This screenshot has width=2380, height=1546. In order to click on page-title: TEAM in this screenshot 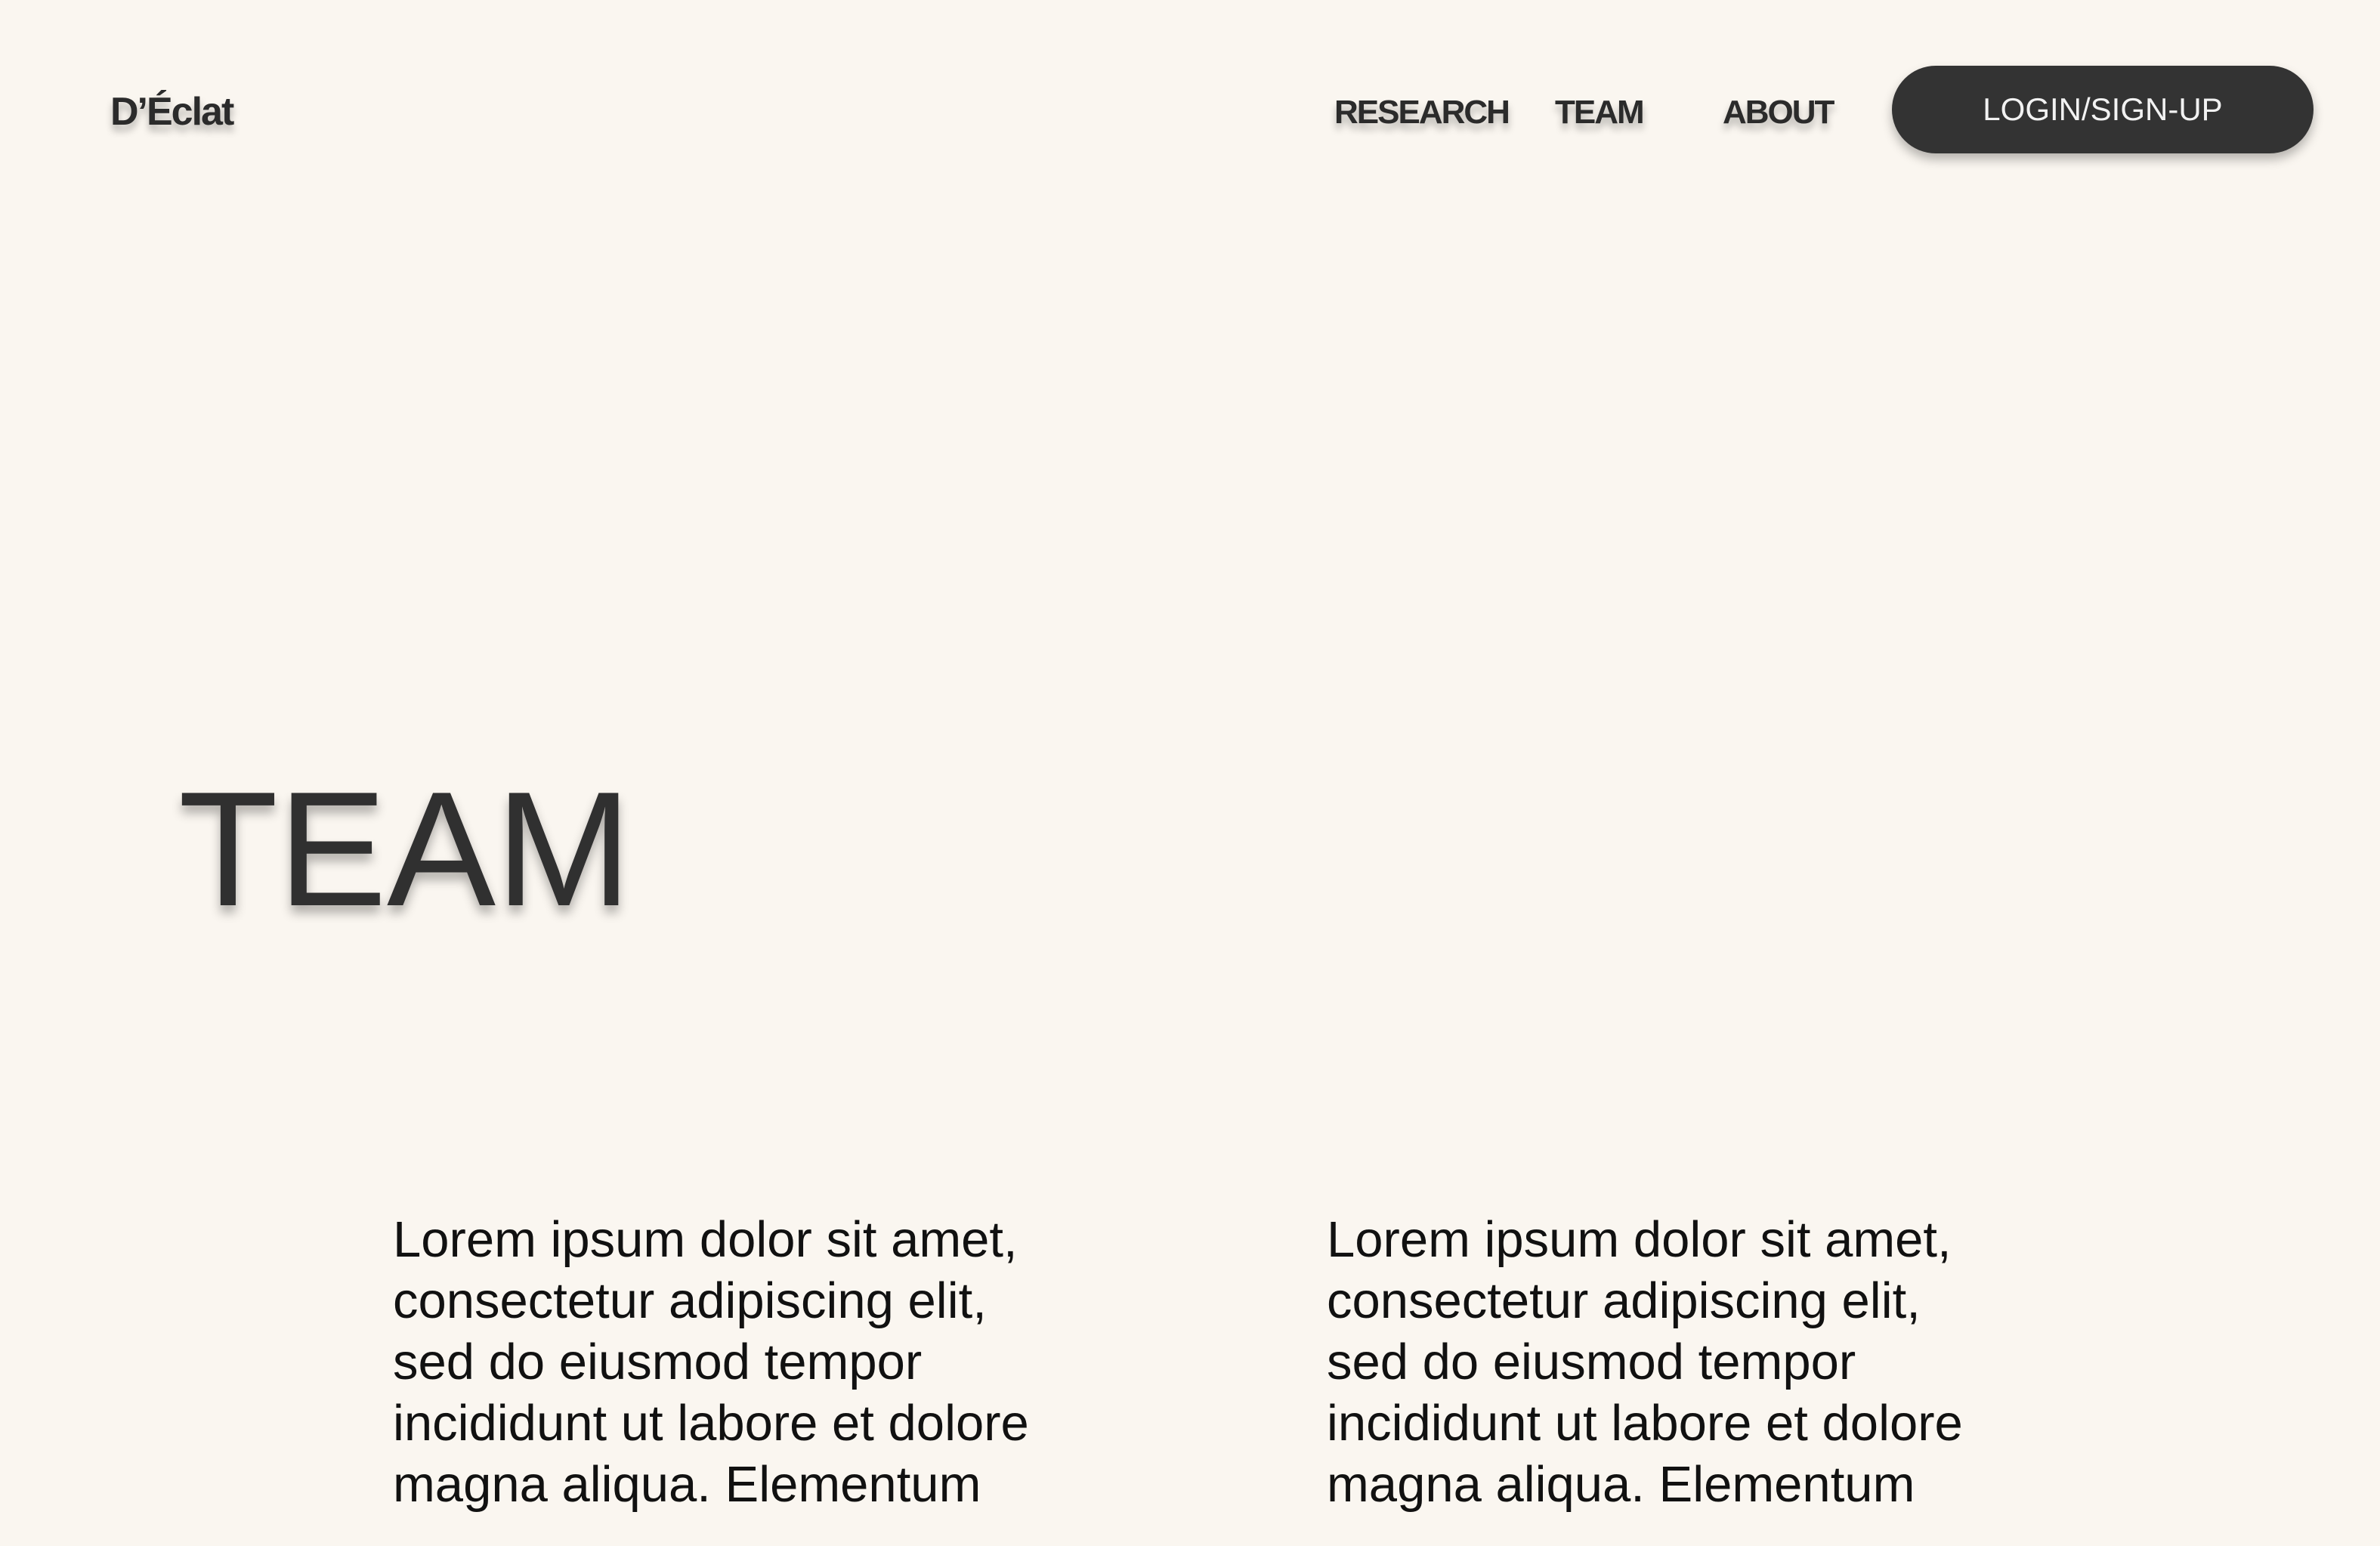, I will do `click(405, 848)`.